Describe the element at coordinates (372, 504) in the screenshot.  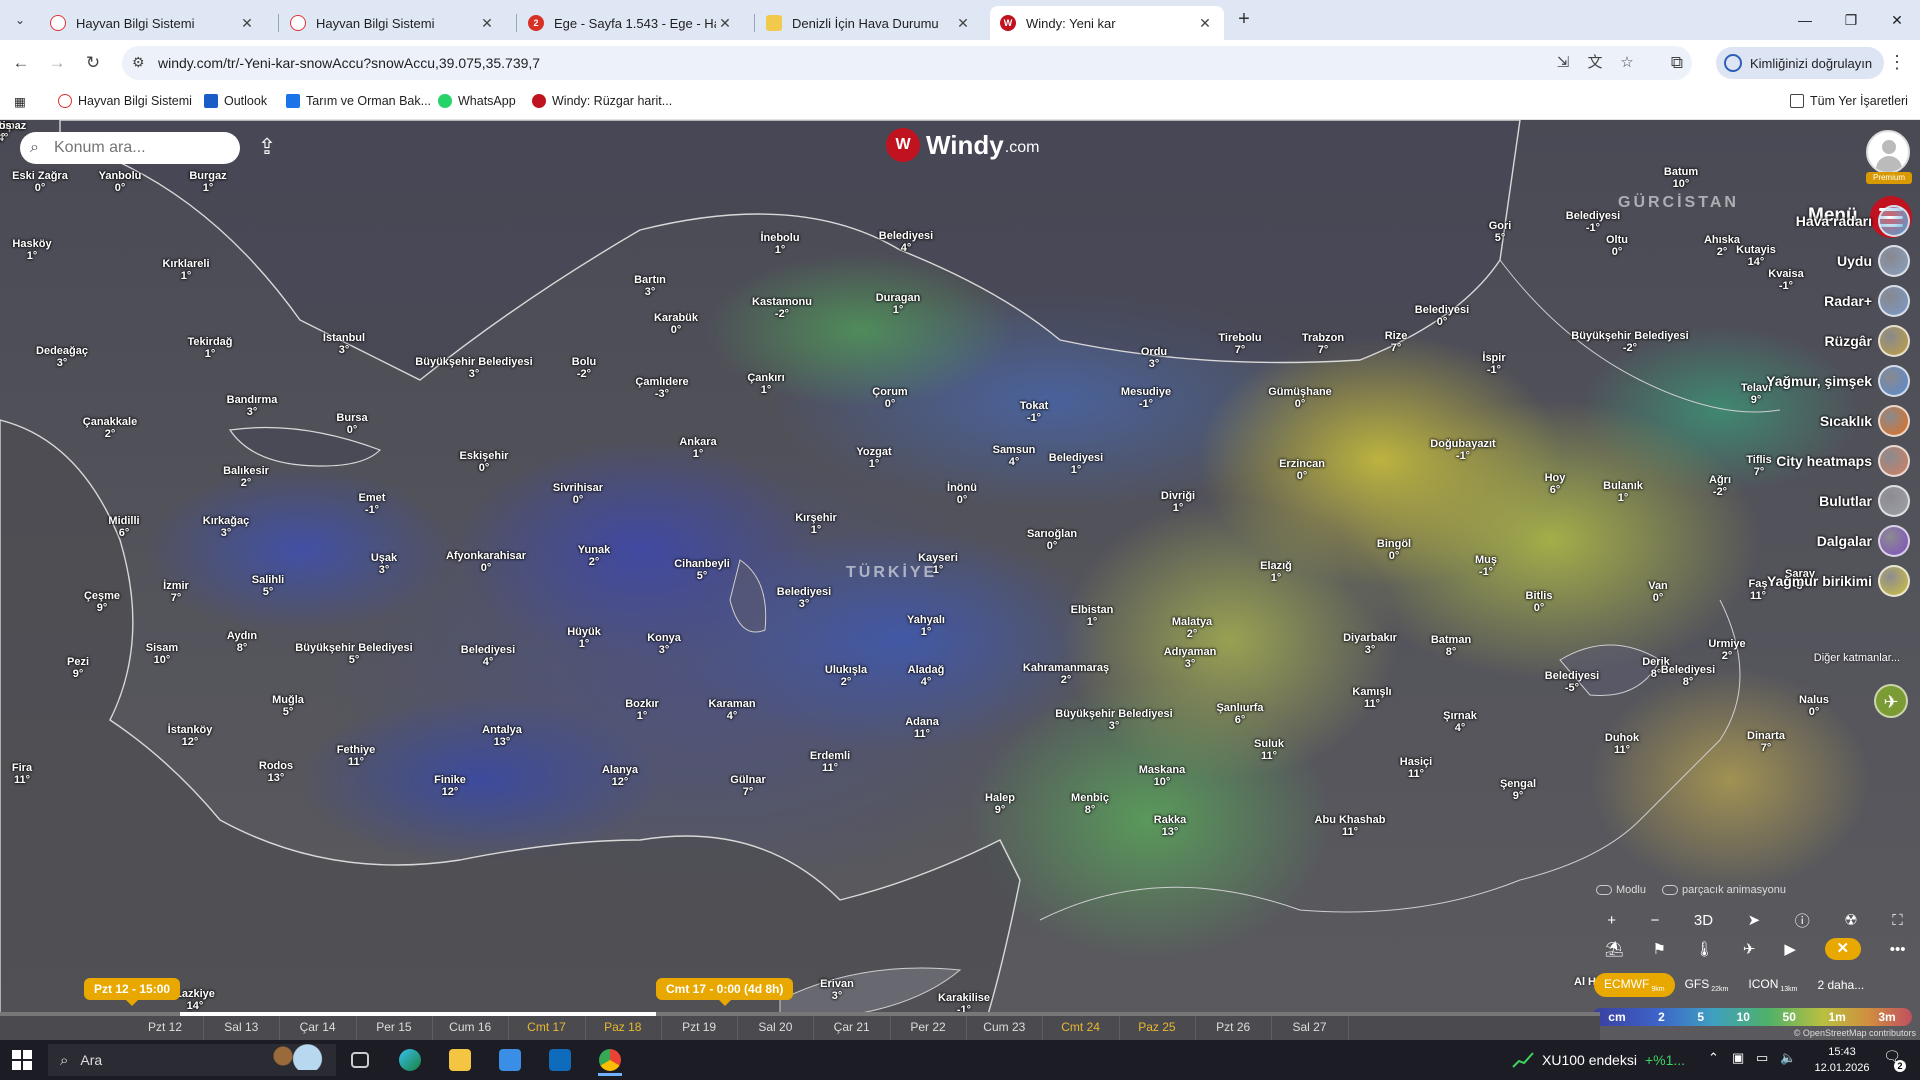
I see `city-label: Emet -1°` at that location.